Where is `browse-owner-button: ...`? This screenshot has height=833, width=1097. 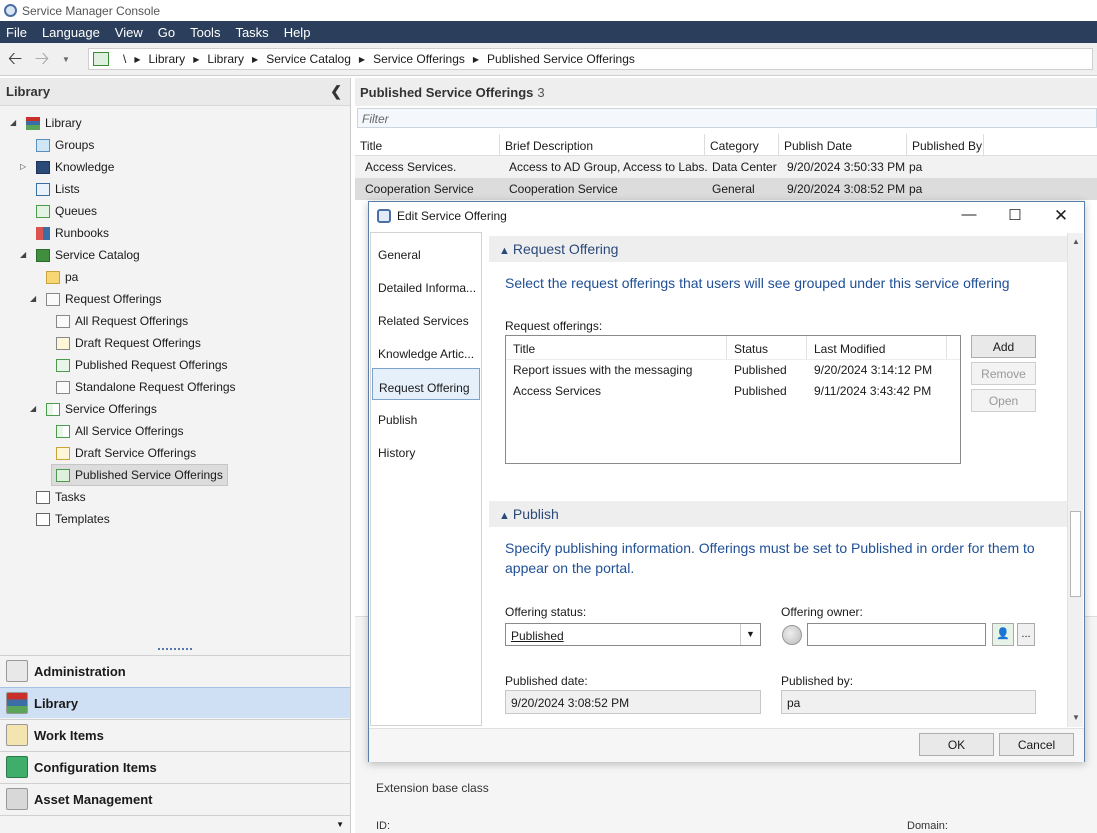
browse-owner-button: ... is located at coordinates (1026, 634).